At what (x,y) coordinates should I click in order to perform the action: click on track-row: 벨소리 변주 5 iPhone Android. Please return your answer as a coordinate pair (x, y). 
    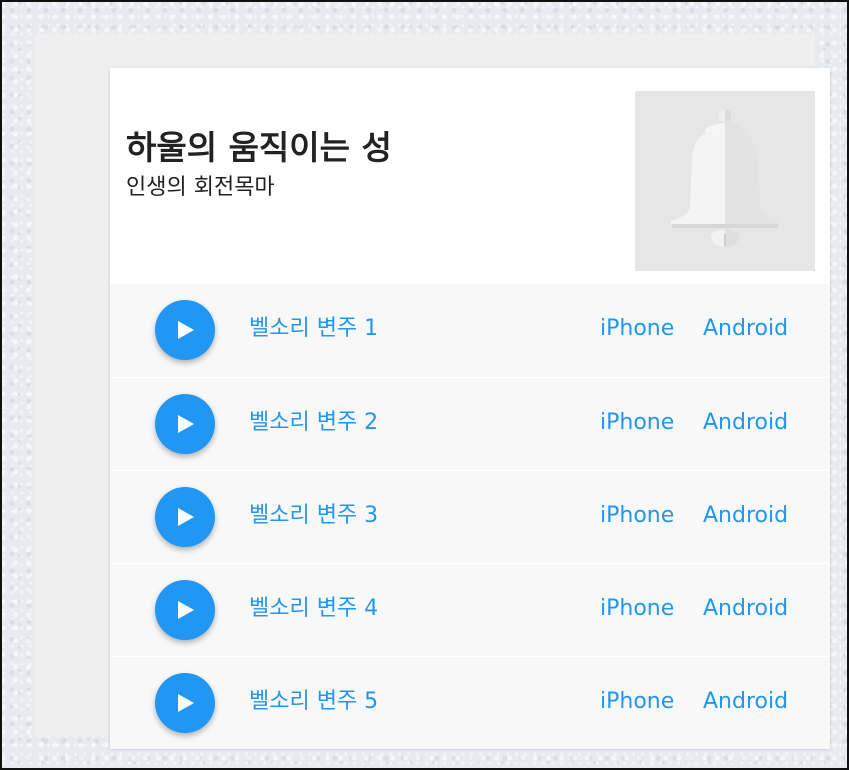
    Looking at the image, I should click on (470, 702).